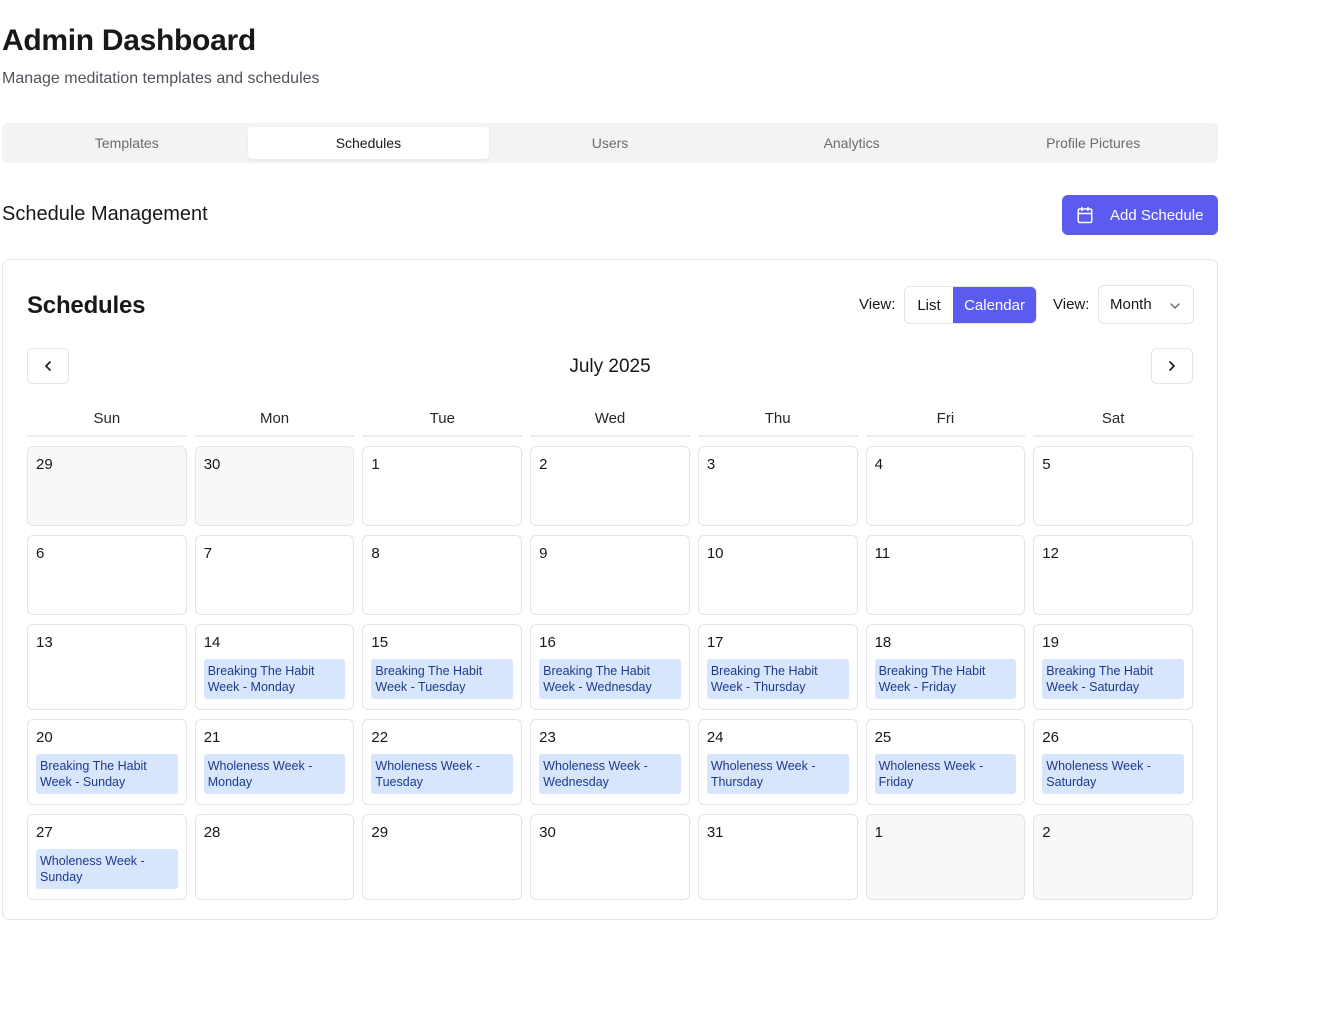  Describe the element at coordinates (543, 553) in the screenshot. I see `day-number: 9` at that location.